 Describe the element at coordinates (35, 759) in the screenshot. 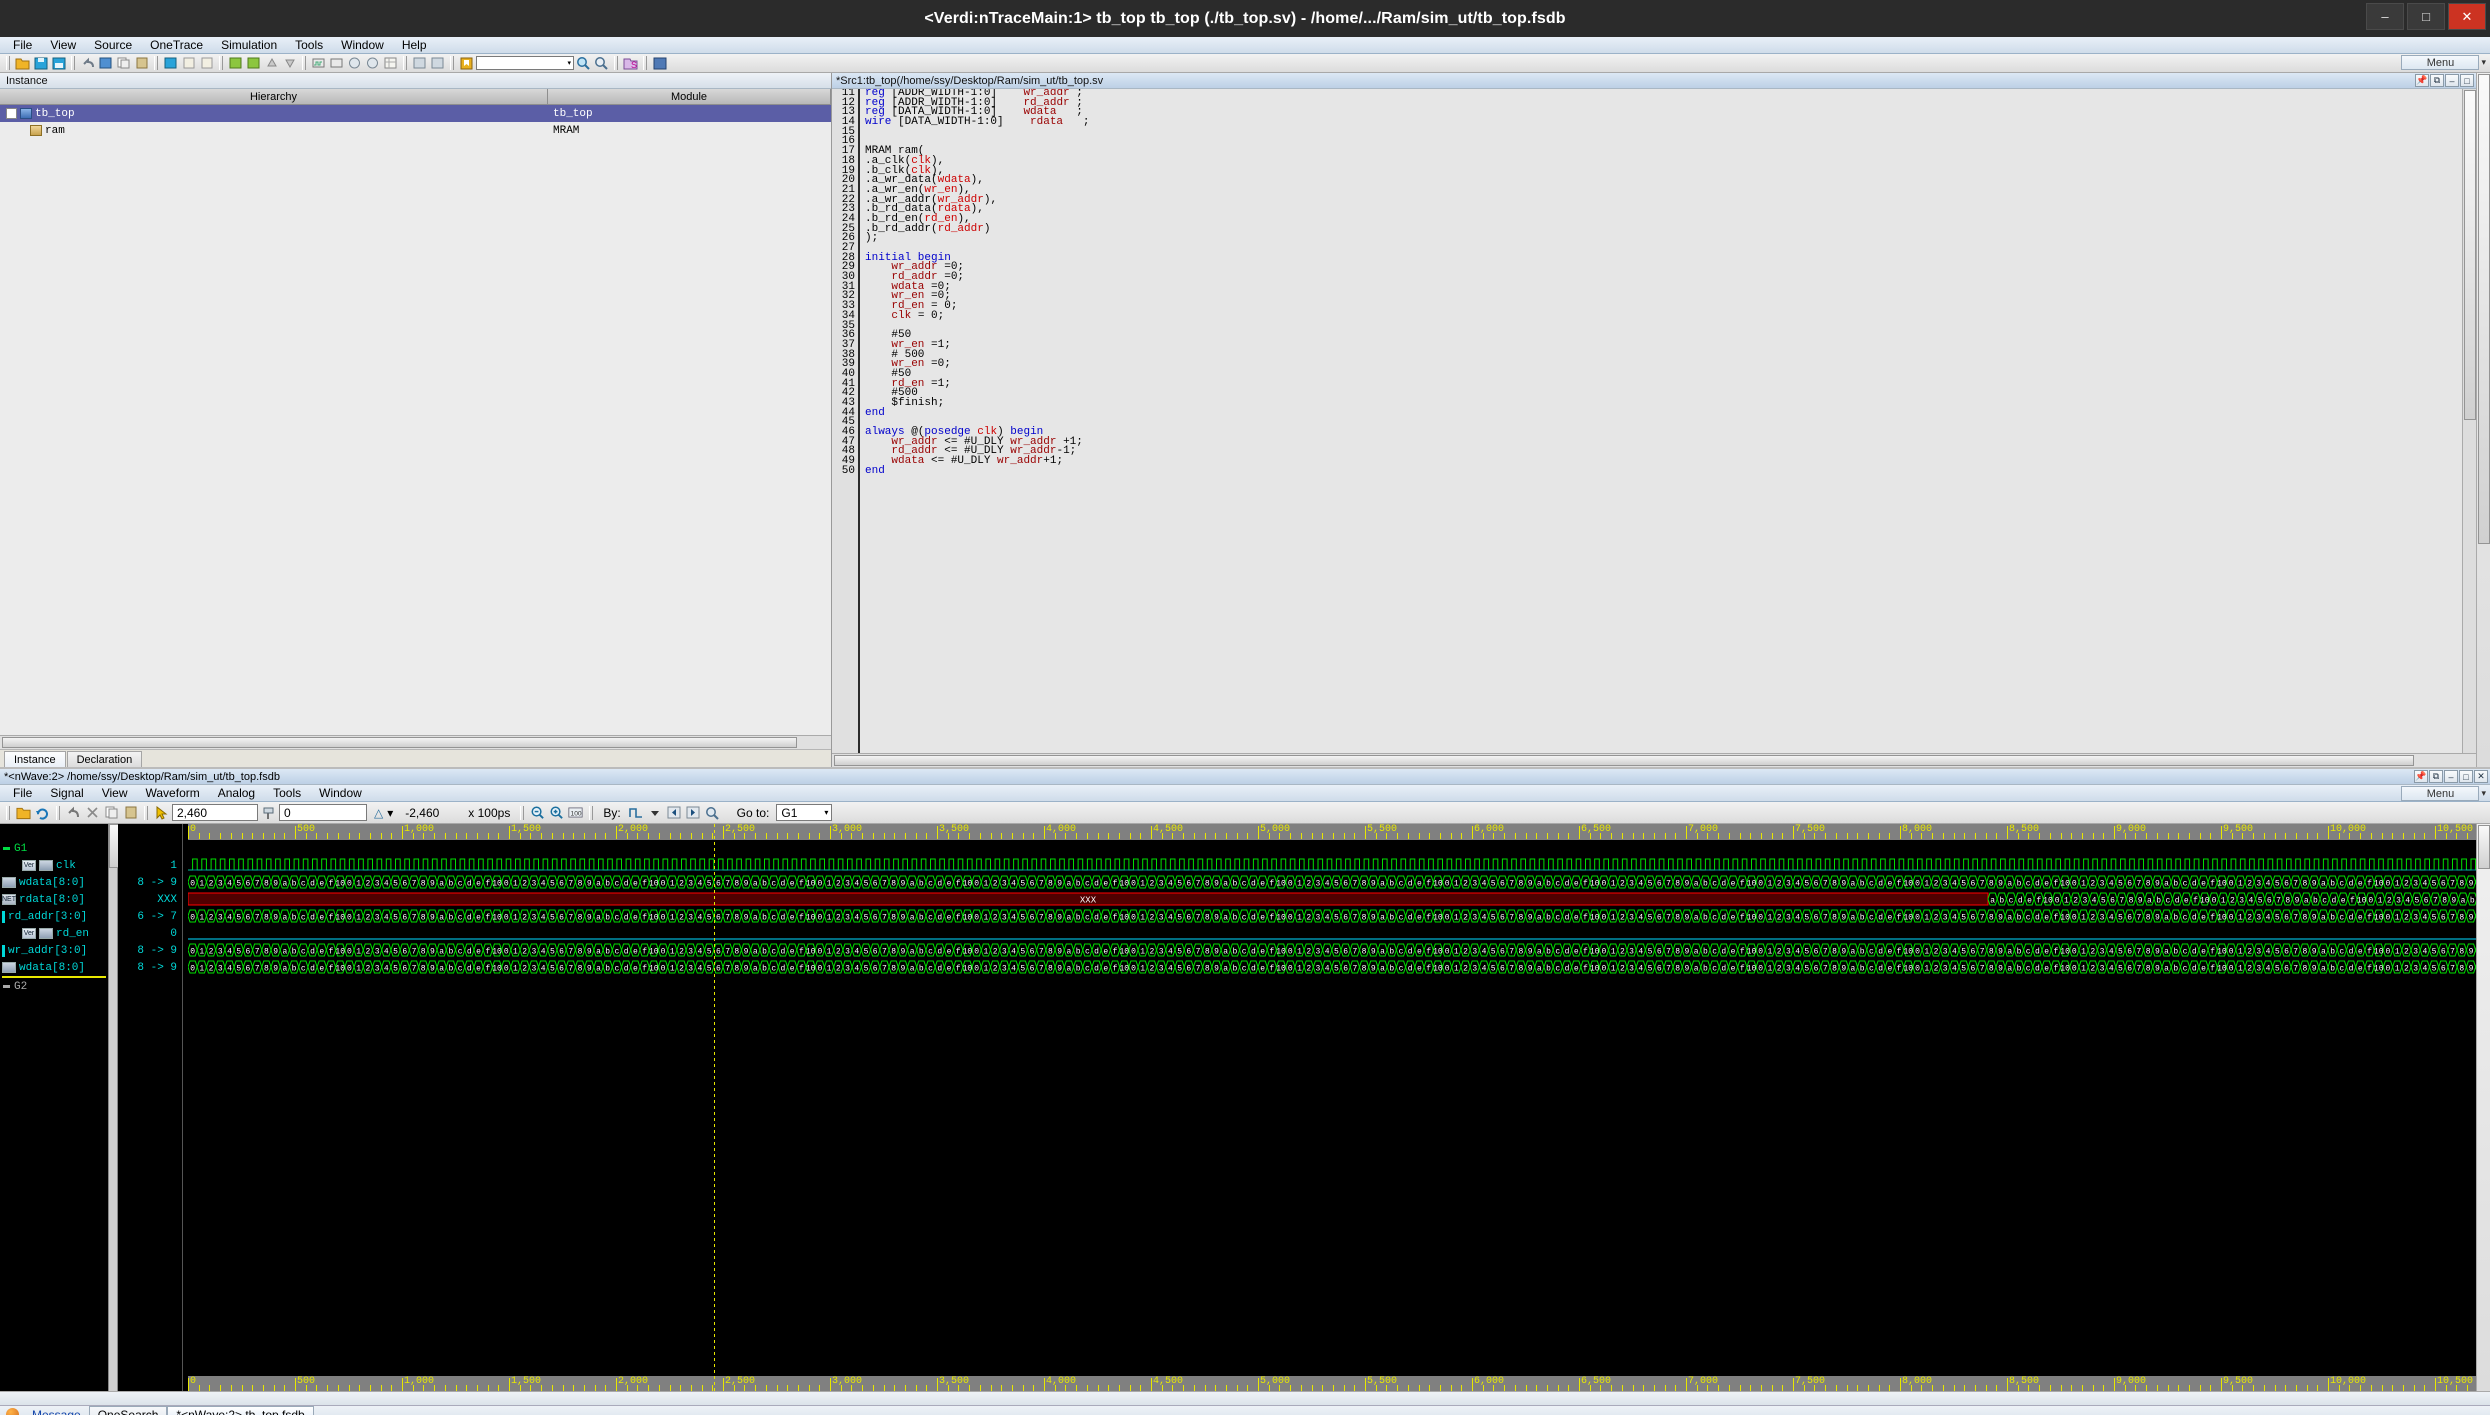

I see `tab-instance: Instance` at that location.